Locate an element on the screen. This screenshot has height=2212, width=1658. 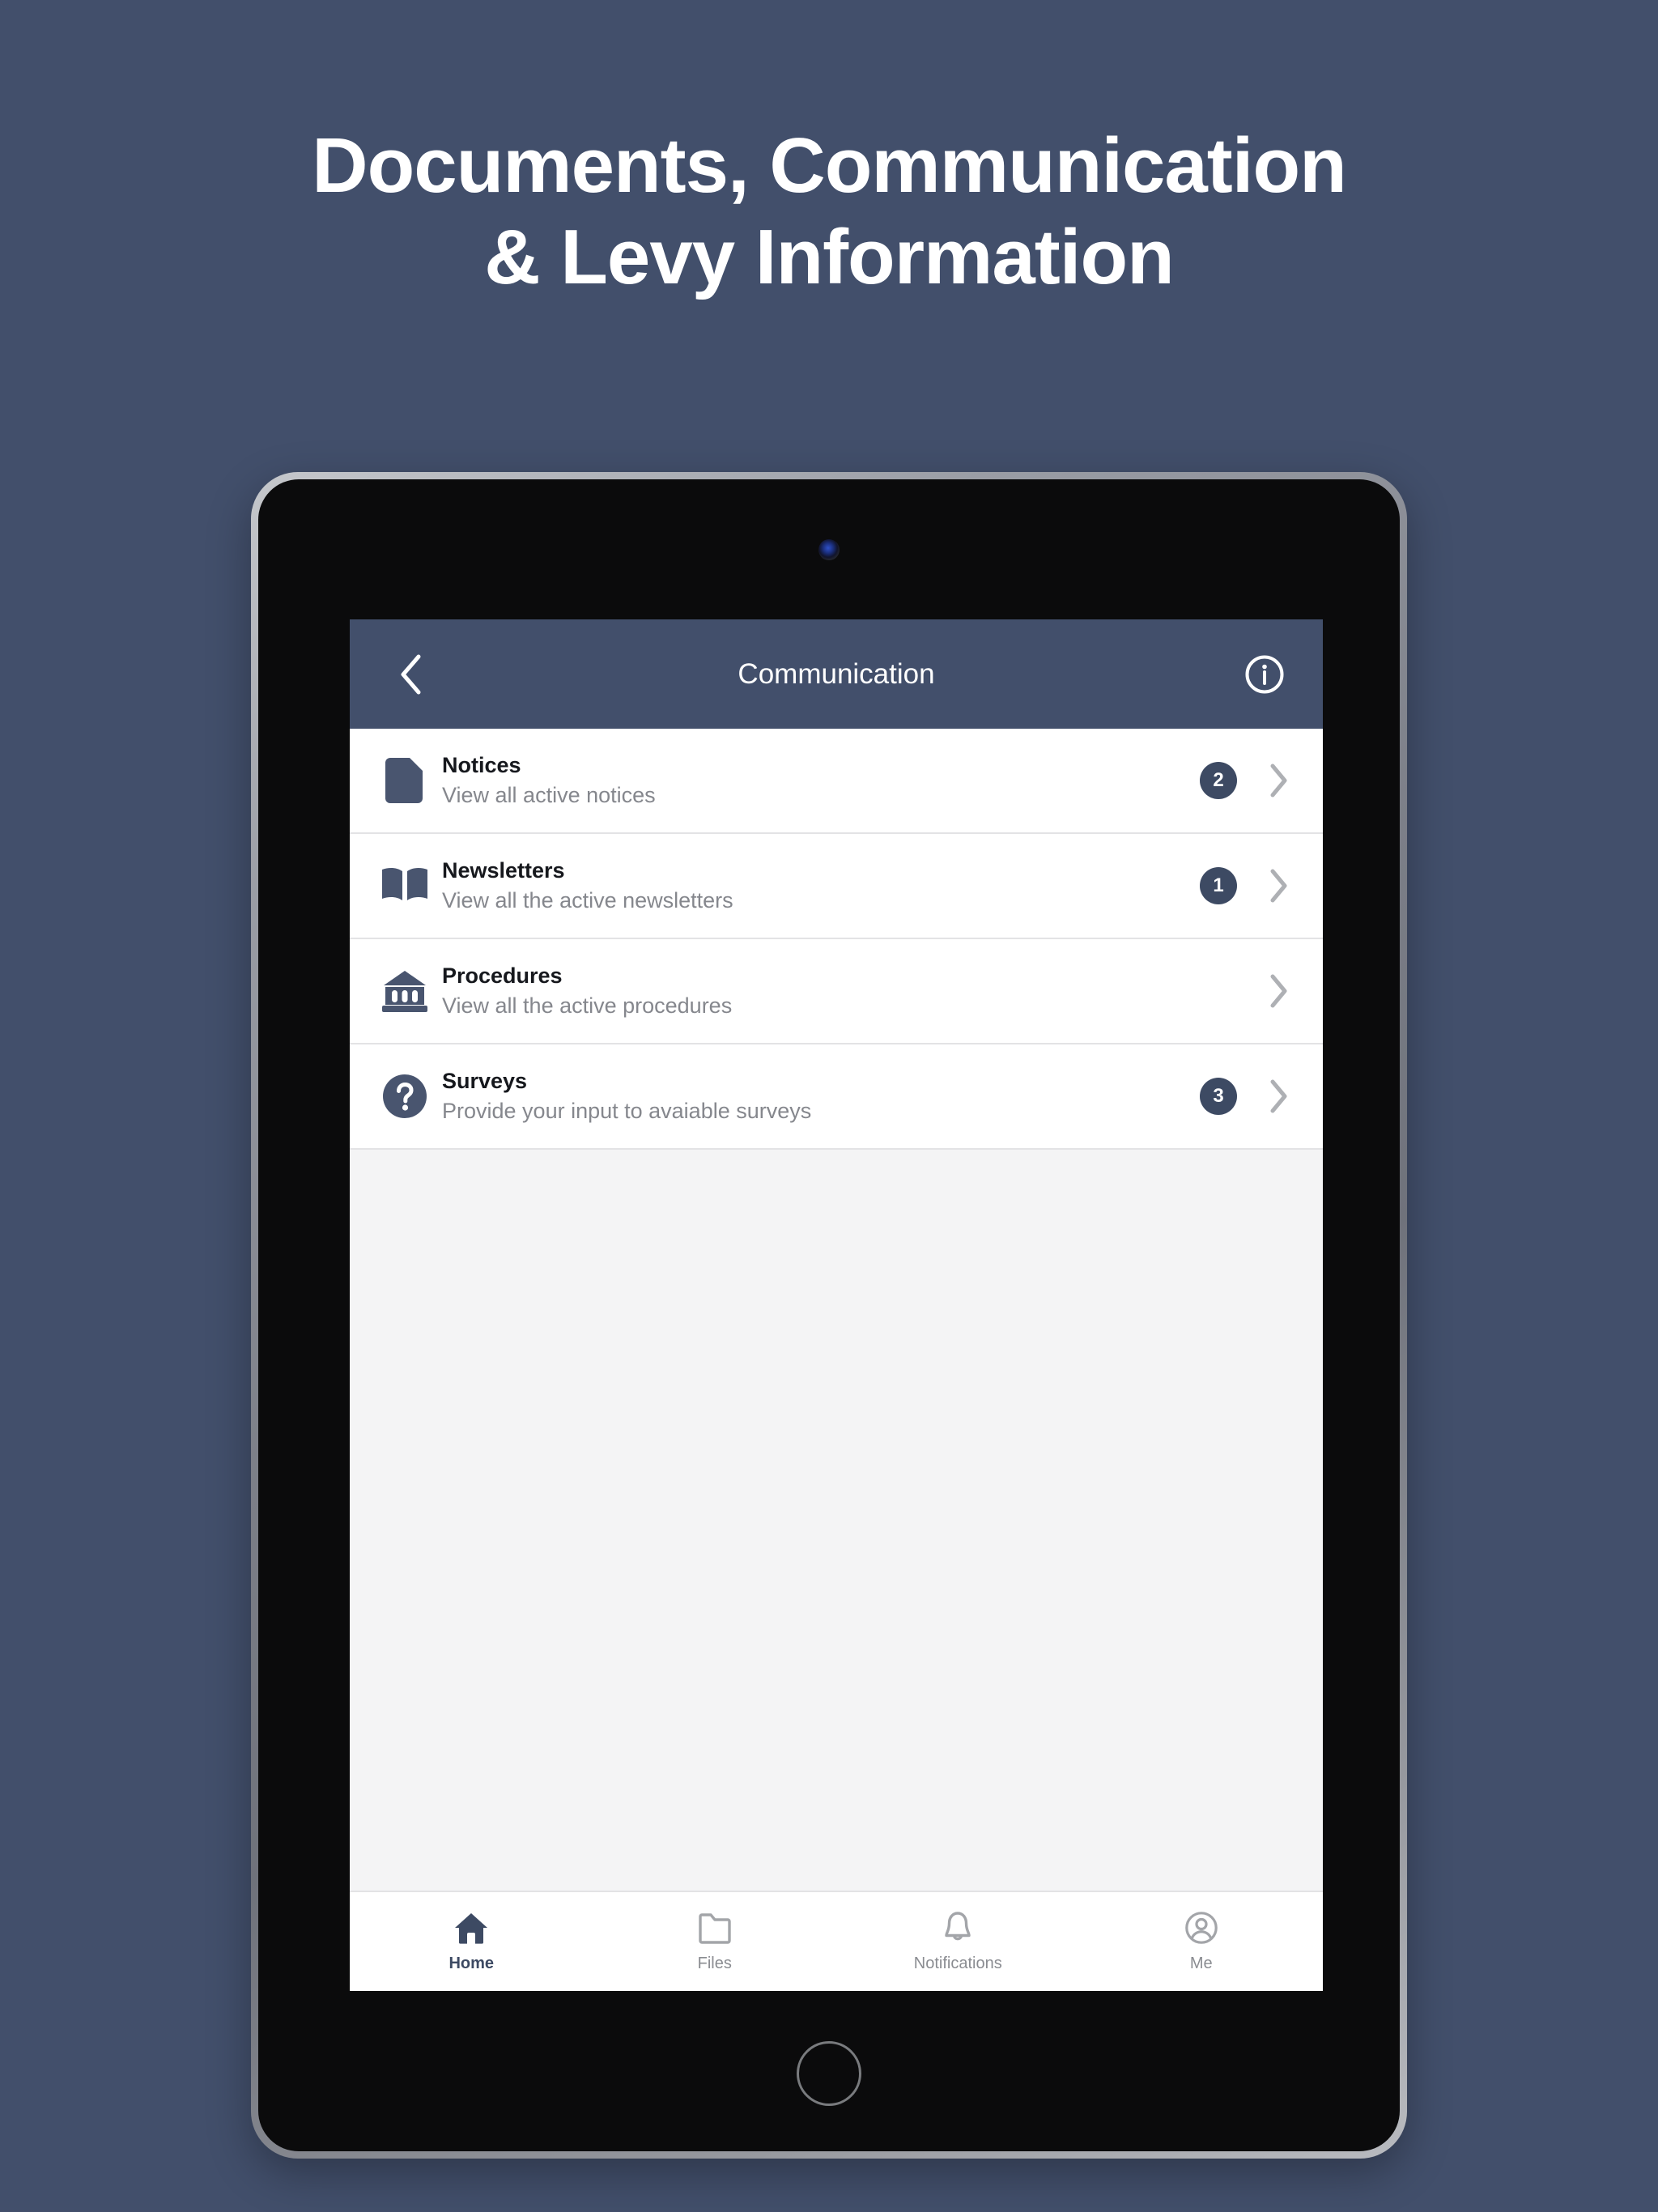
person-circle-icon is located at coordinates (1201, 1928).